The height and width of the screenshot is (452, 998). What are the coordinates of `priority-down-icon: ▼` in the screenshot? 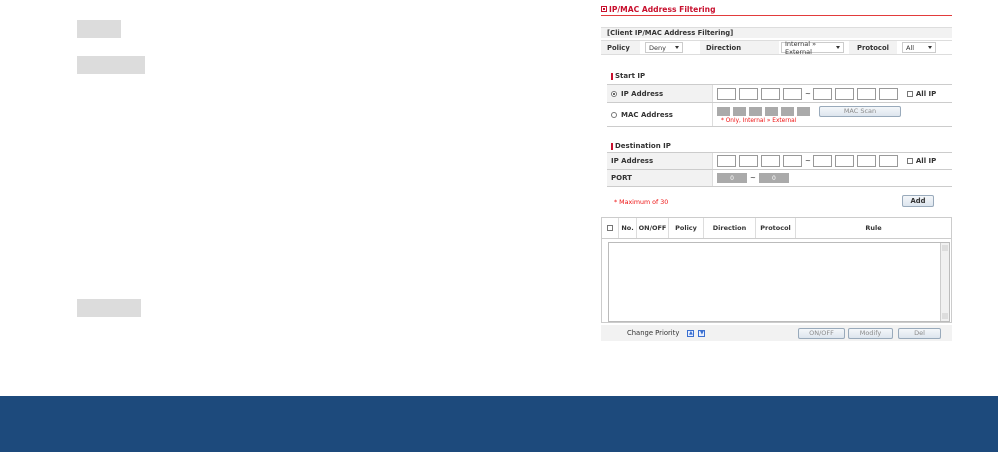 It's located at (702, 333).